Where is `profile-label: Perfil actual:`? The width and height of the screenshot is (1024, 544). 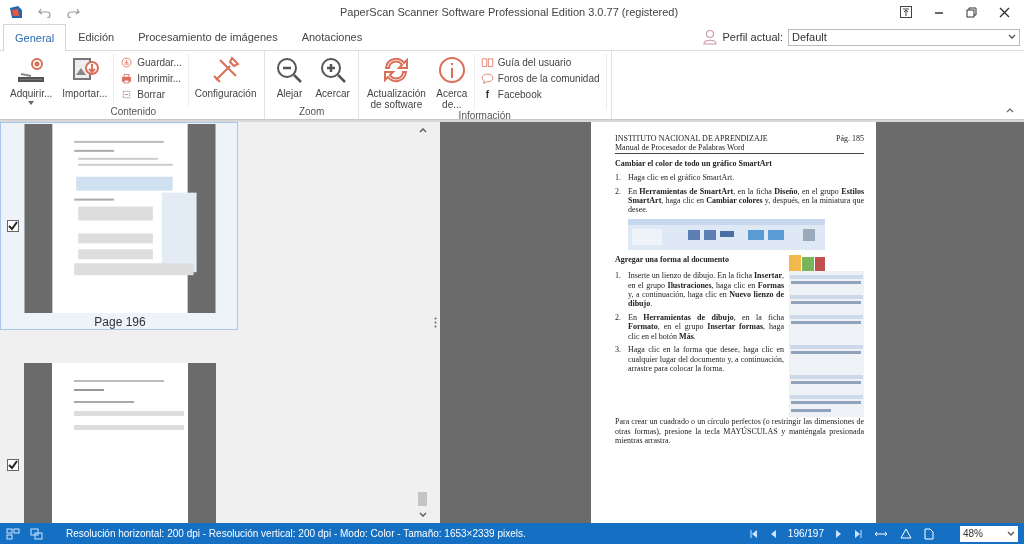 profile-label: Perfil actual: is located at coordinates (752, 37).